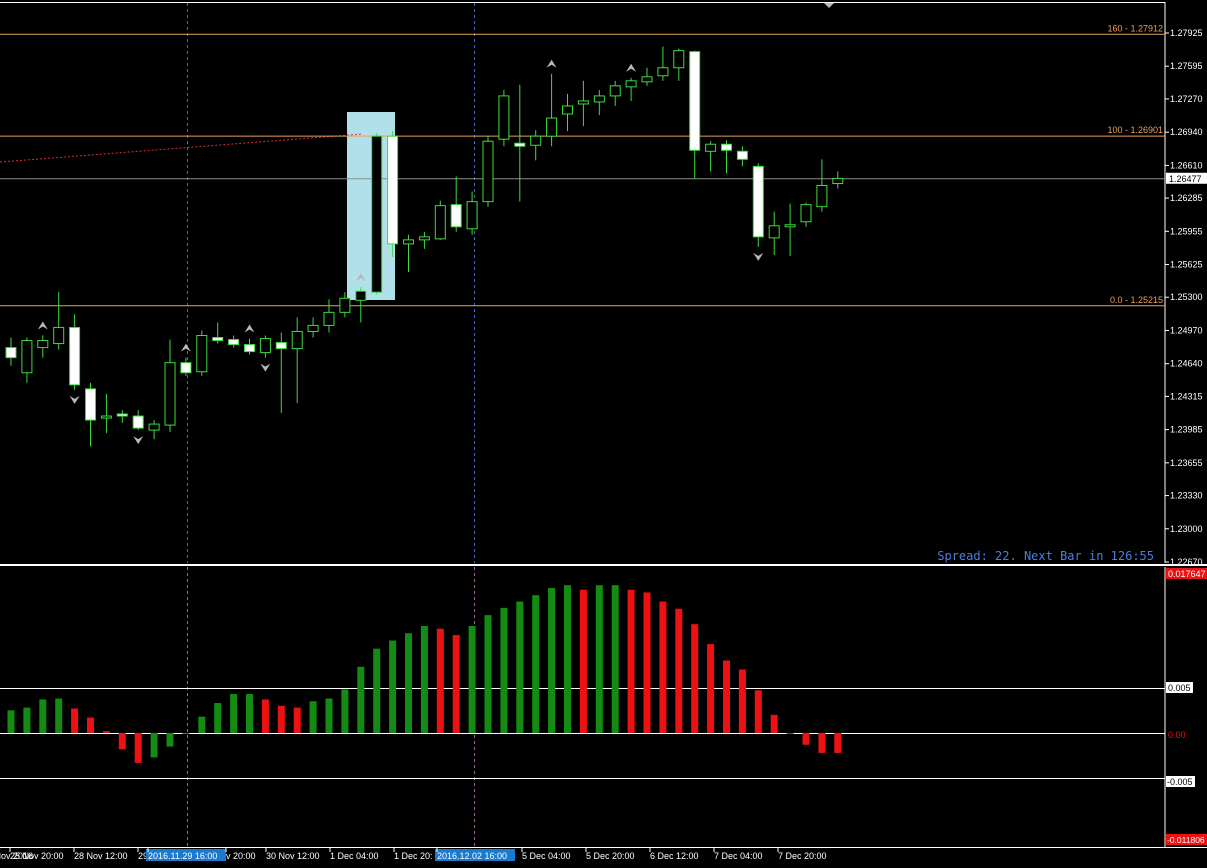 This screenshot has height=868, width=1207. What do you see at coordinates (610, 856) in the screenshot?
I see `time-label: 5 Dec 20:00` at bounding box center [610, 856].